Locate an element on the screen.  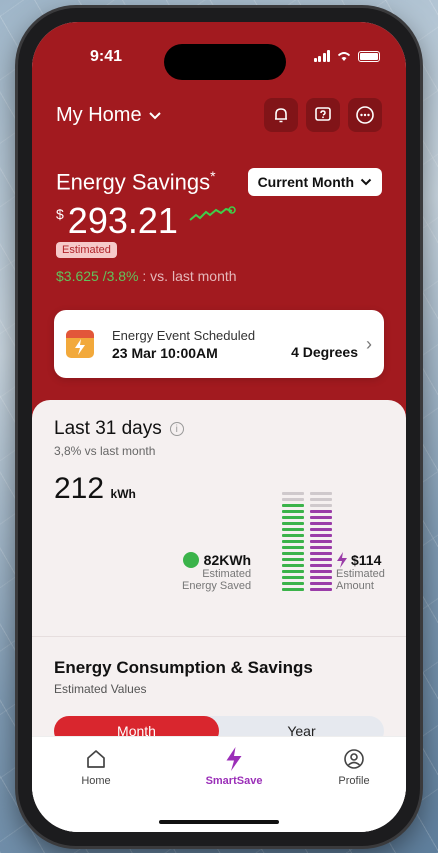
kwh-unit: kWh is located at coordinates (123, 494).